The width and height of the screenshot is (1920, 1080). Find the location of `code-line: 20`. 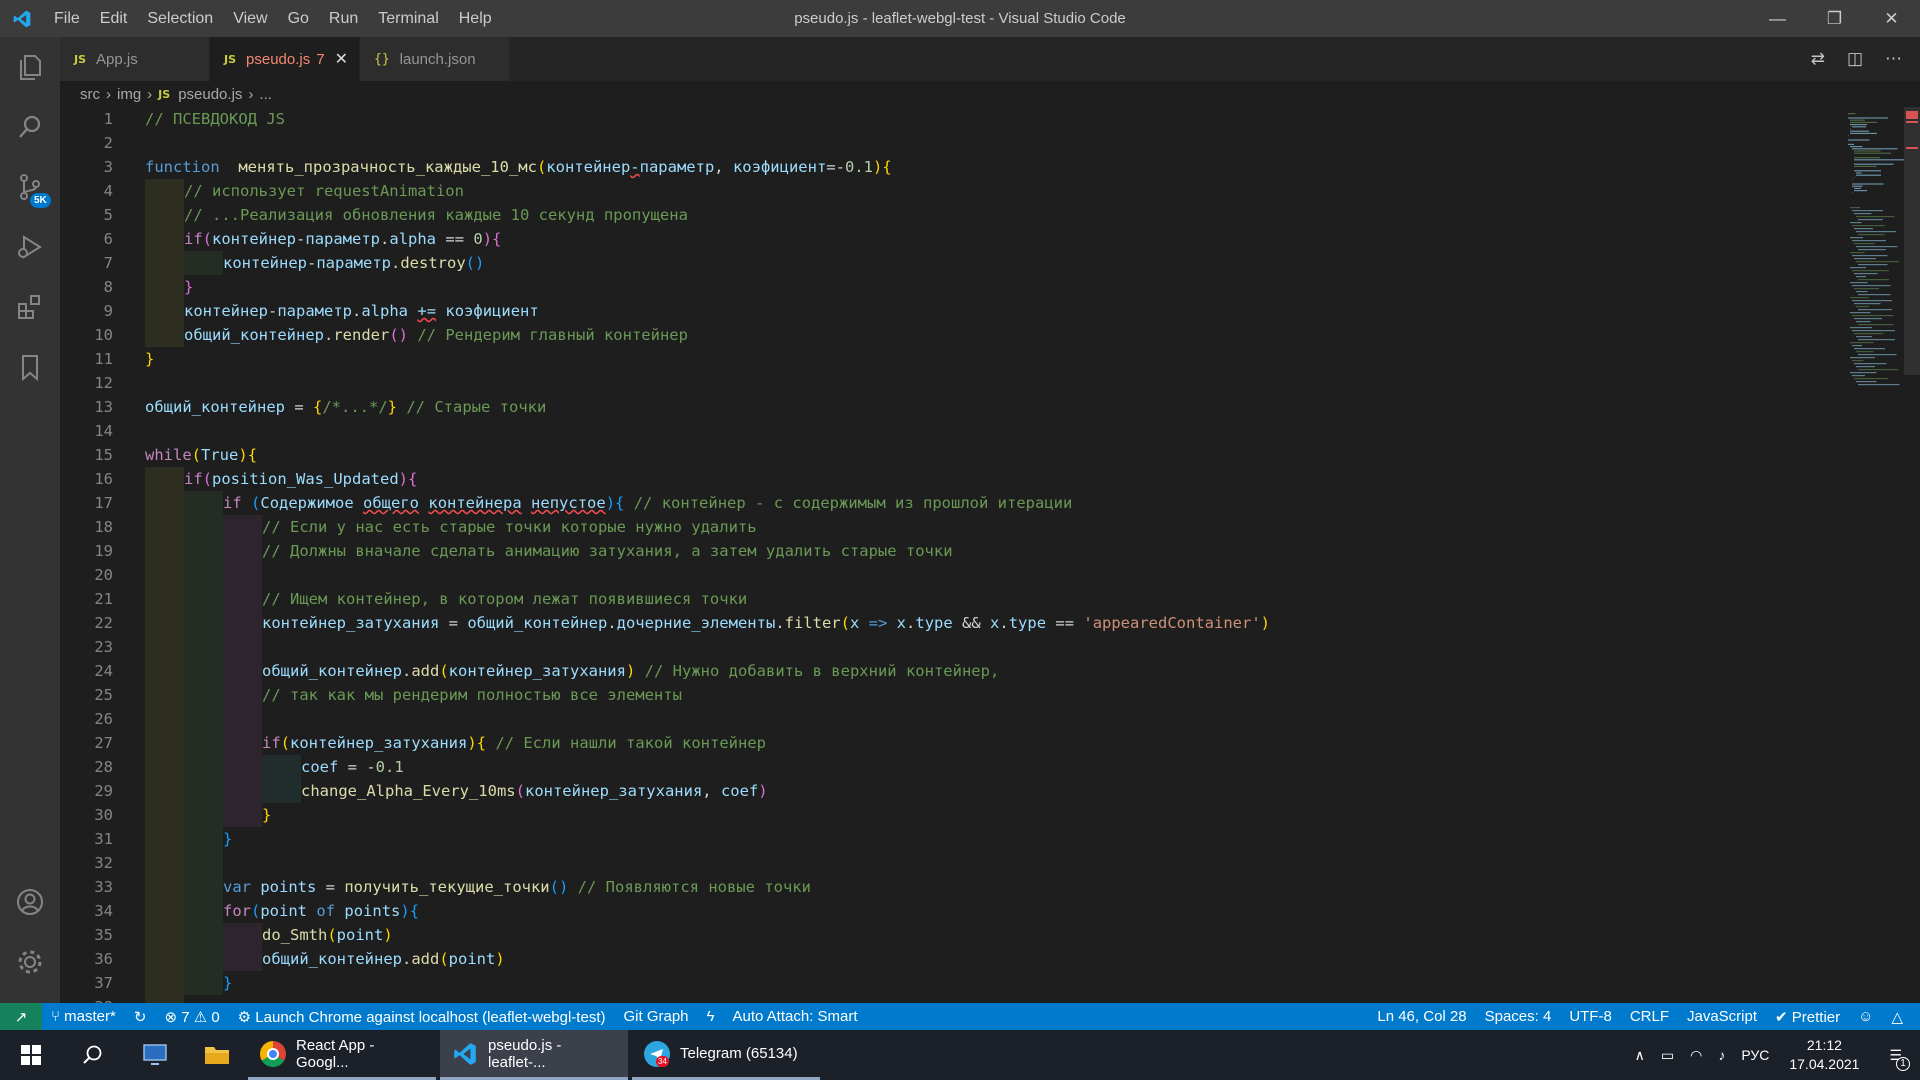

code-line: 20 is located at coordinates (980, 575).